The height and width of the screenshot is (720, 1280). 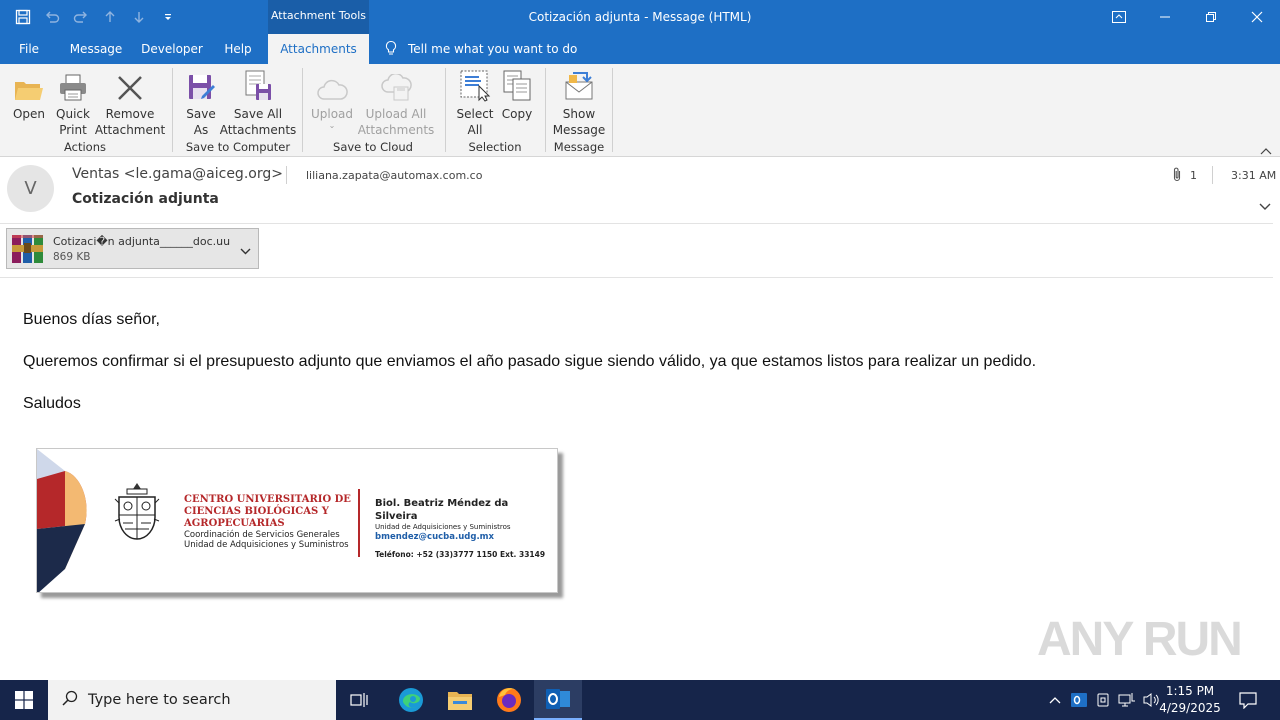 I want to click on edge-browser-icon, so click(x=411, y=700).